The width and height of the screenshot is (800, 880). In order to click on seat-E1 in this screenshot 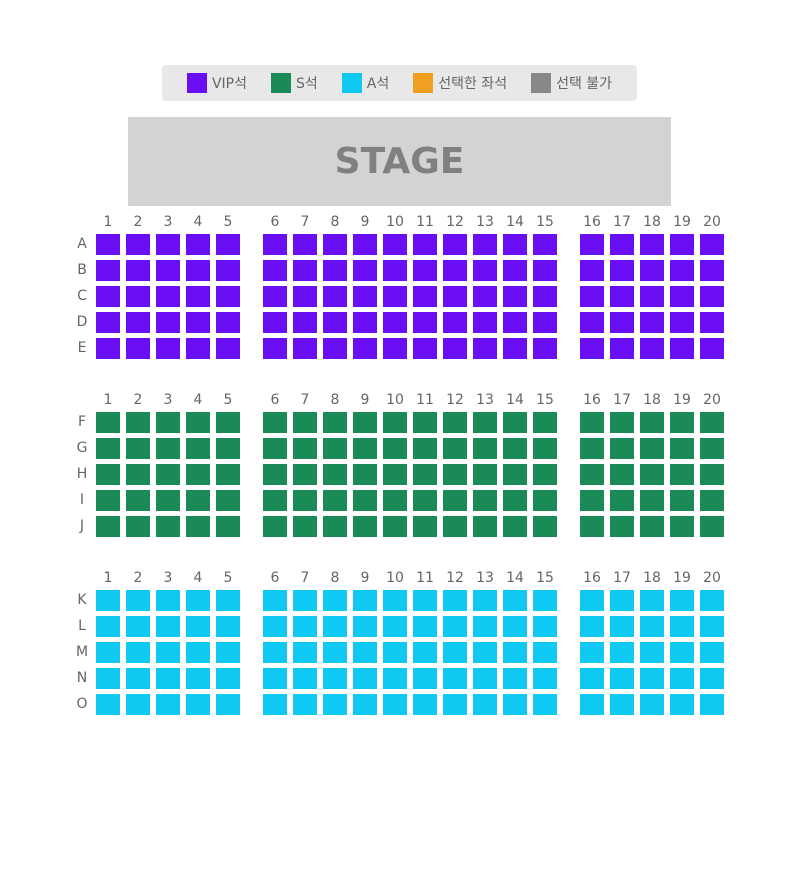, I will do `click(108, 348)`.